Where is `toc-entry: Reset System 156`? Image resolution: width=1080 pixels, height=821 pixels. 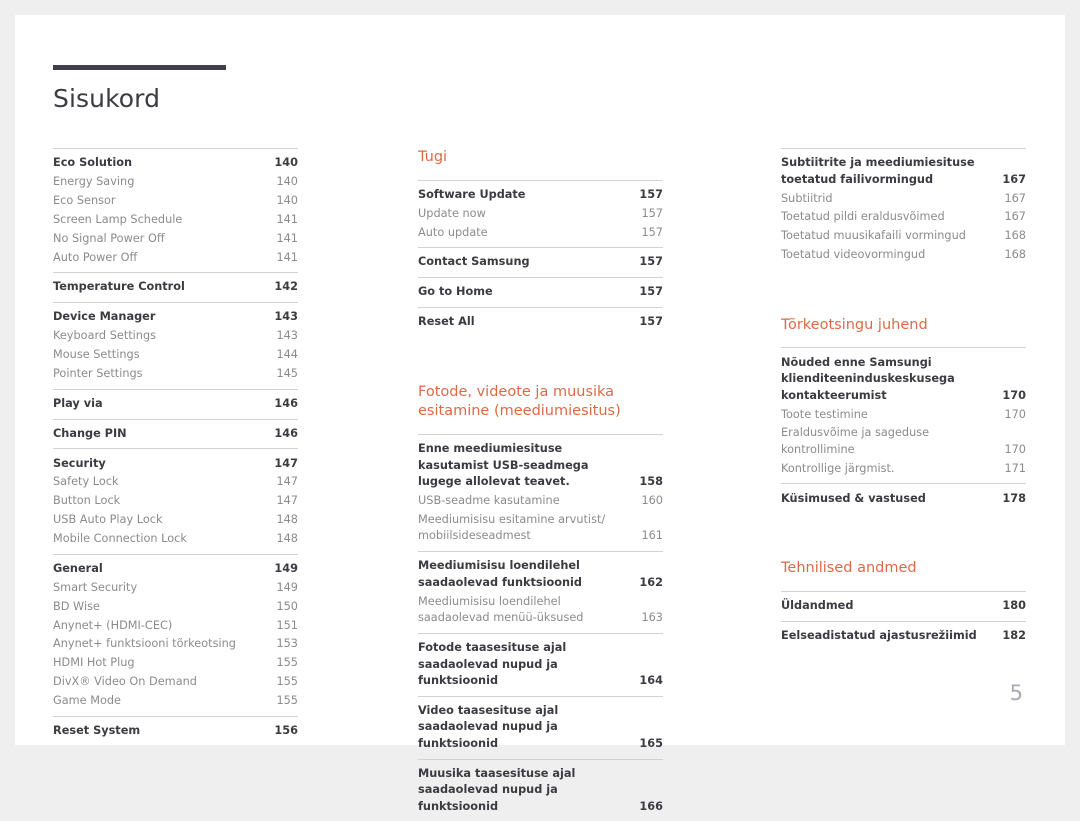 toc-entry: Reset System 156 is located at coordinates (175, 731).